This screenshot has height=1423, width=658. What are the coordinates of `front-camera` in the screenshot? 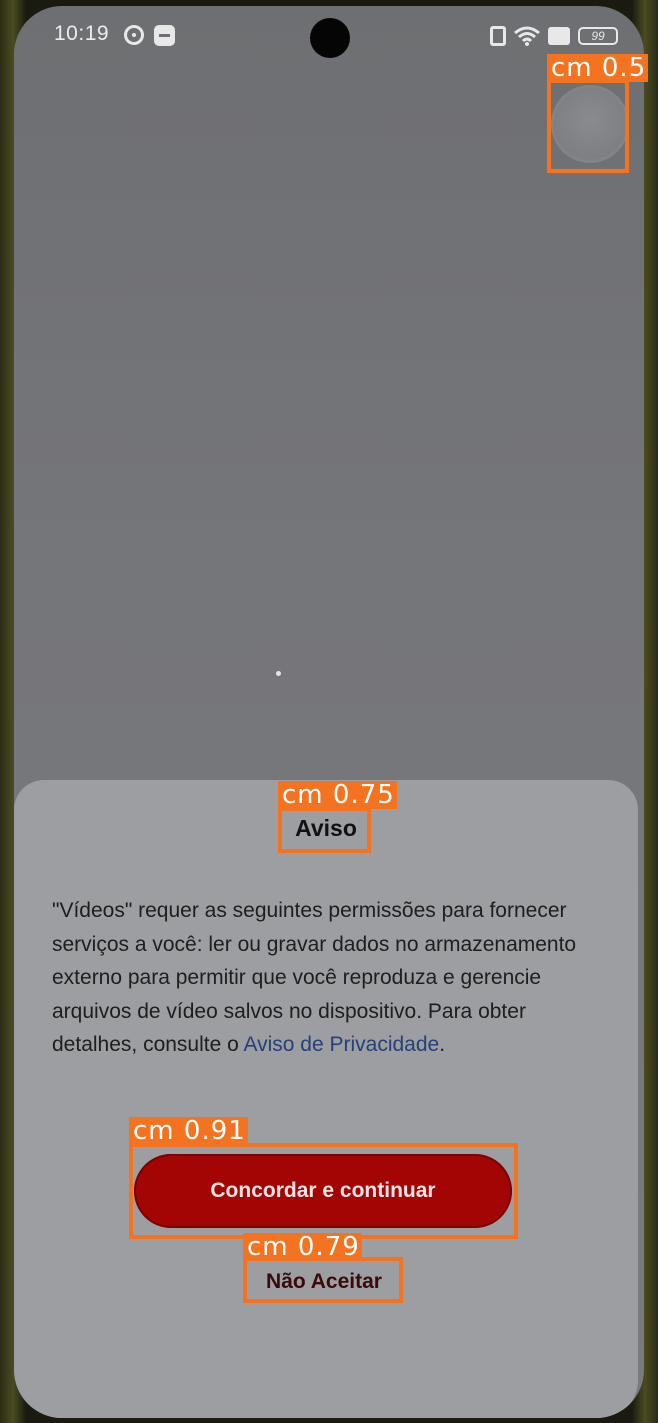 It's located at (330, 38).